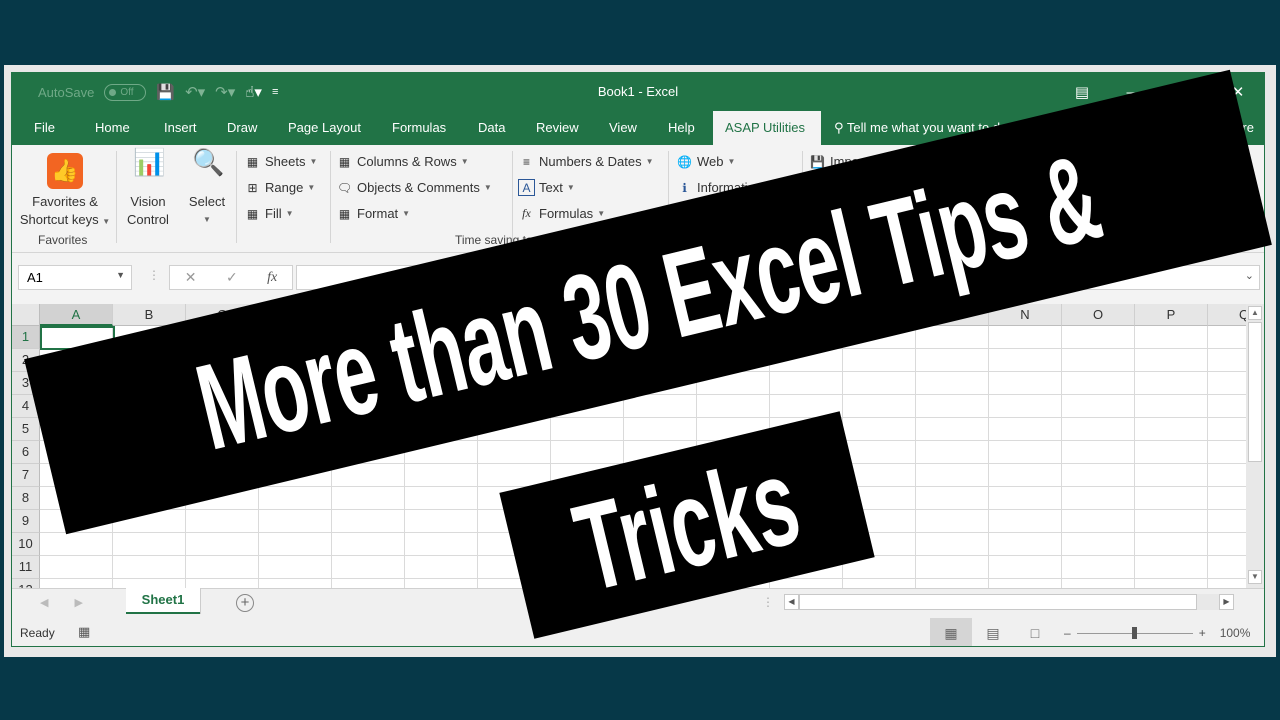 This screenshot has height=720, width=1280. I want to click on columns-rows-icon: ▦, so click(344, 161).